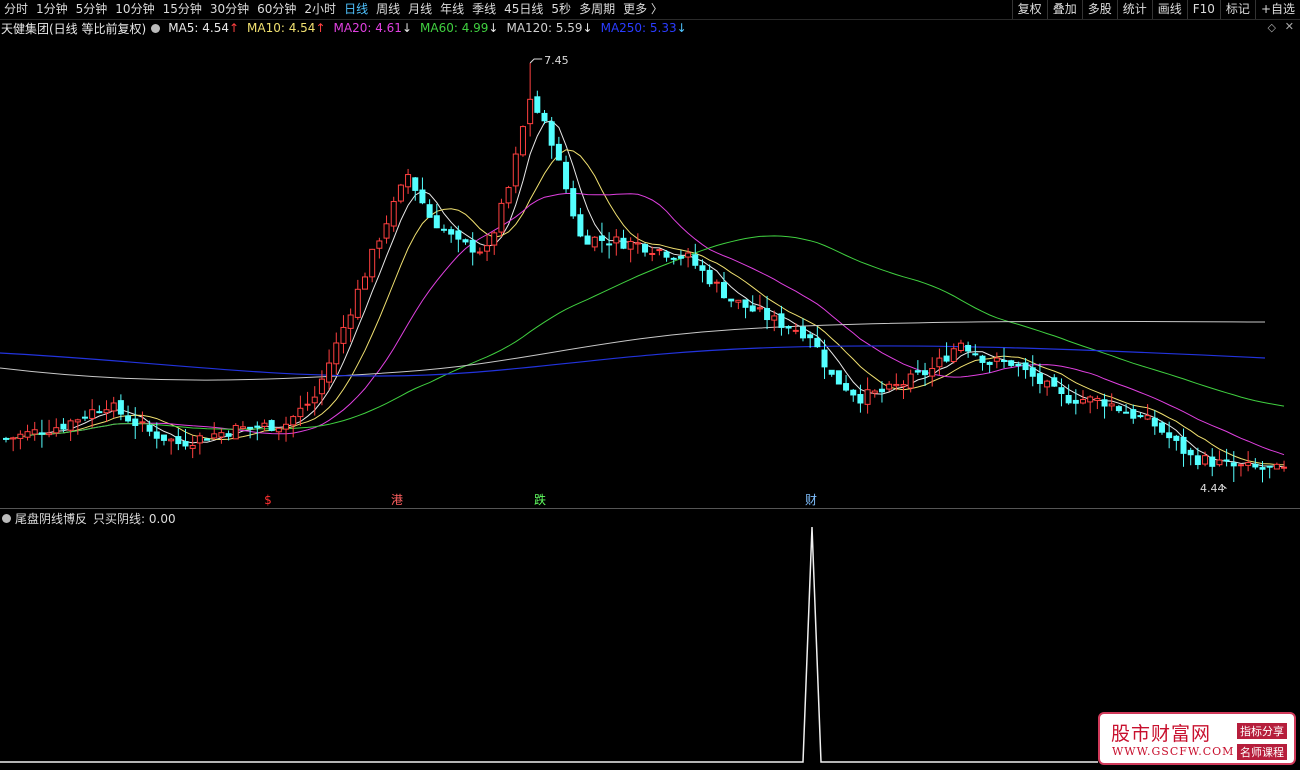  Describe the element at coordinates (1029, 9) in the screenshot. I see `tool-button-0: 复权` at that location.